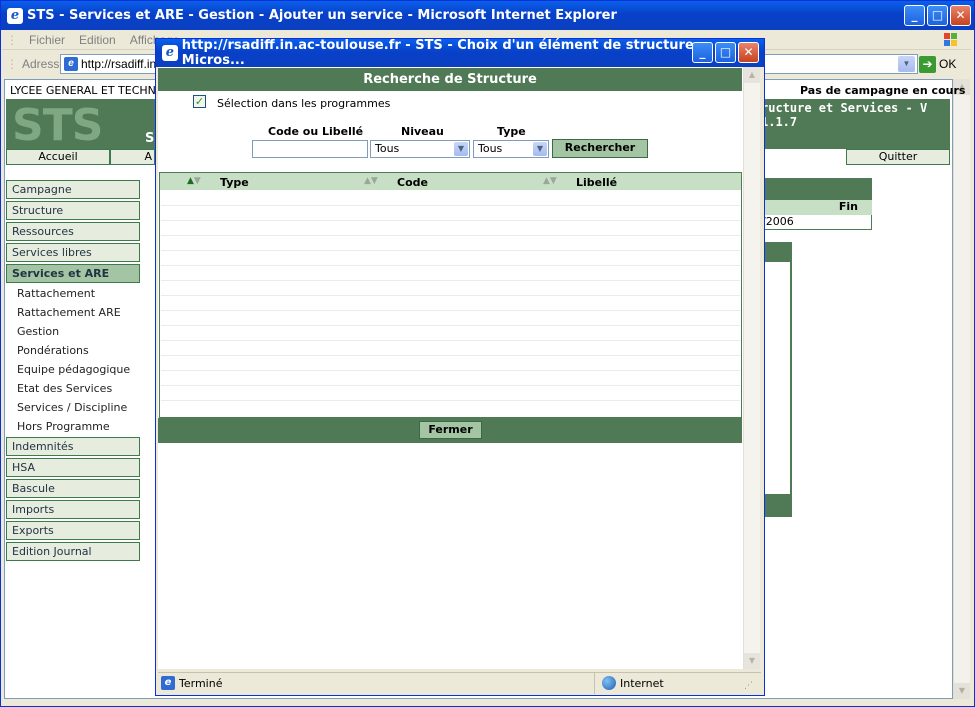  What do you see at coordinates (73, 252) in the screenshot?
I see `sidebar-item-services-libres: Services libres` at bounding box center [73, 252].